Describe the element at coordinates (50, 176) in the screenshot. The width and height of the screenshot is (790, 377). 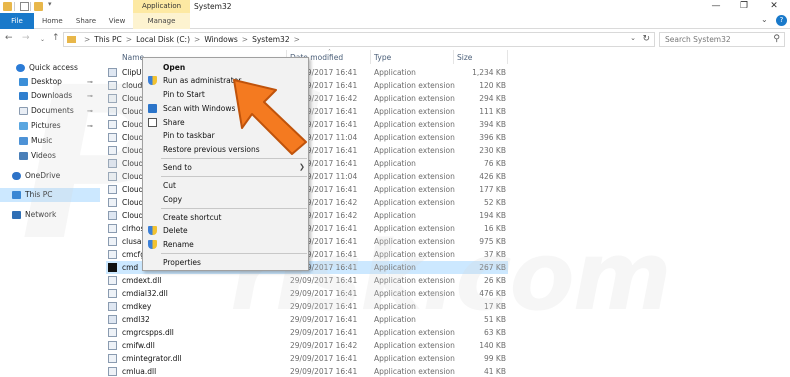
I see `sidebar-item-onedrive: OneDrive` at that location.